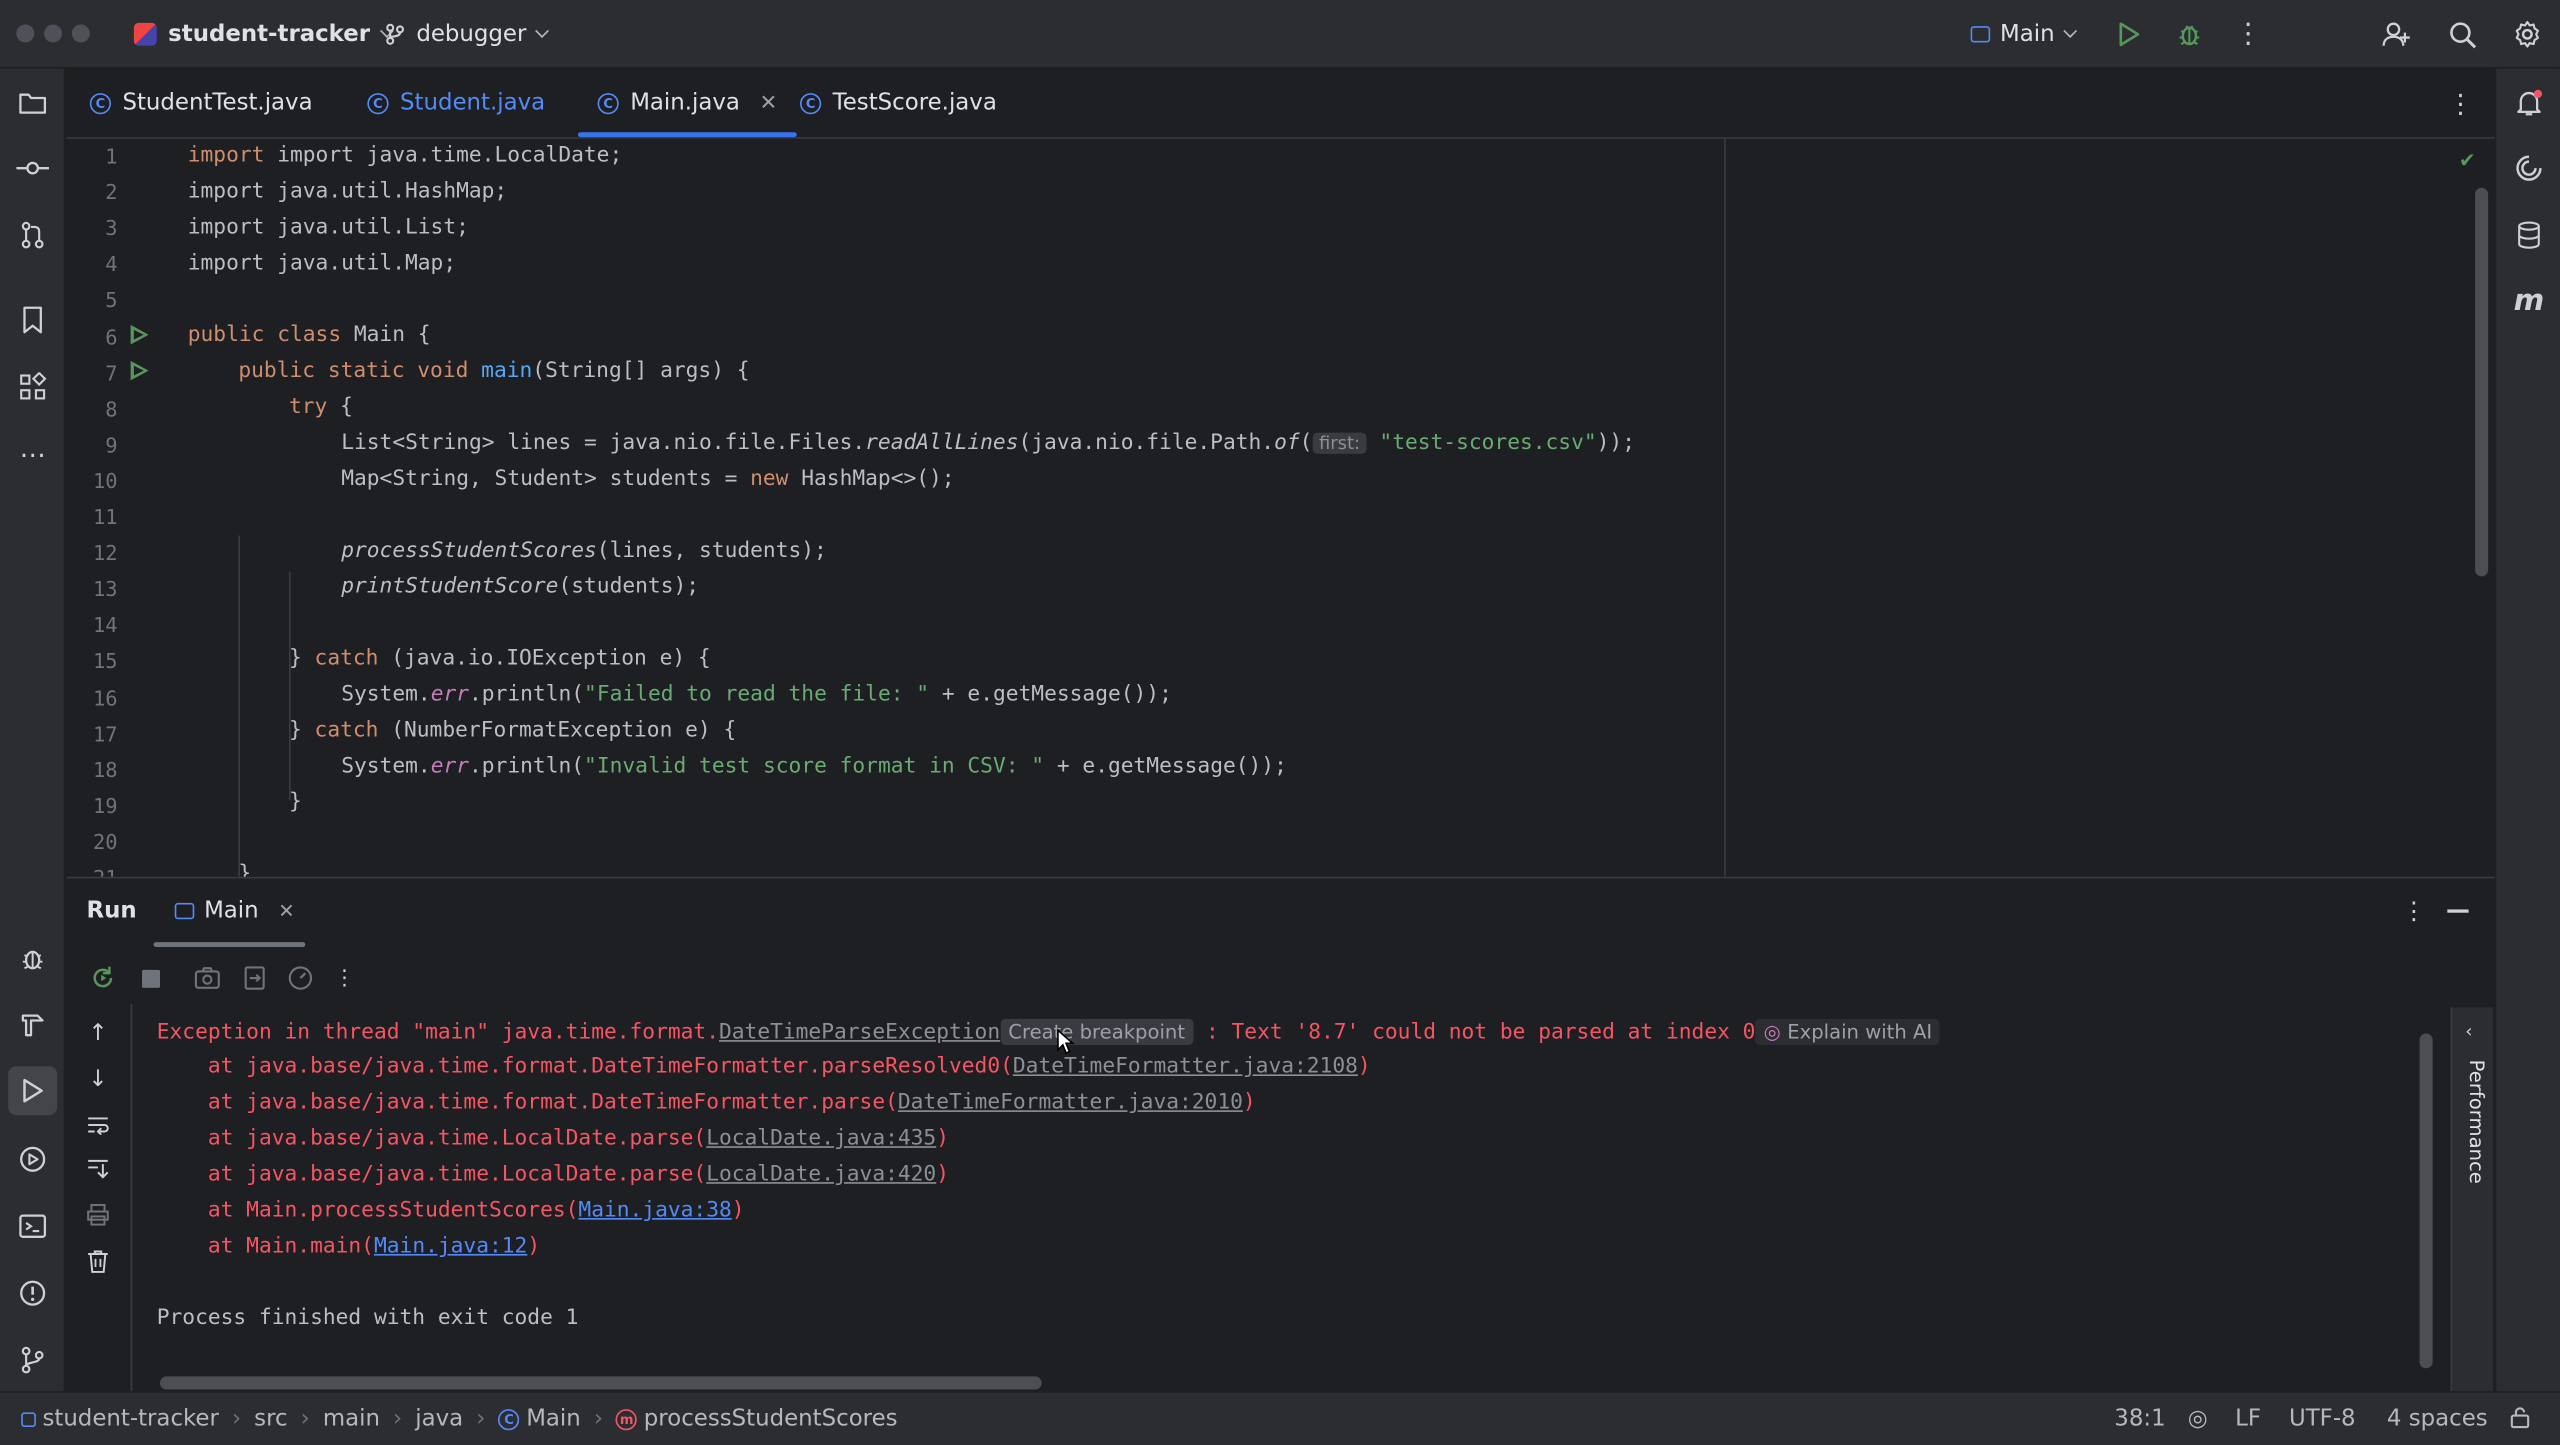 This screenshot has height=1445, width=2560. Describe the element at coordinates (33, 1293) in the screenshot. I see `problems-icon` at that location.